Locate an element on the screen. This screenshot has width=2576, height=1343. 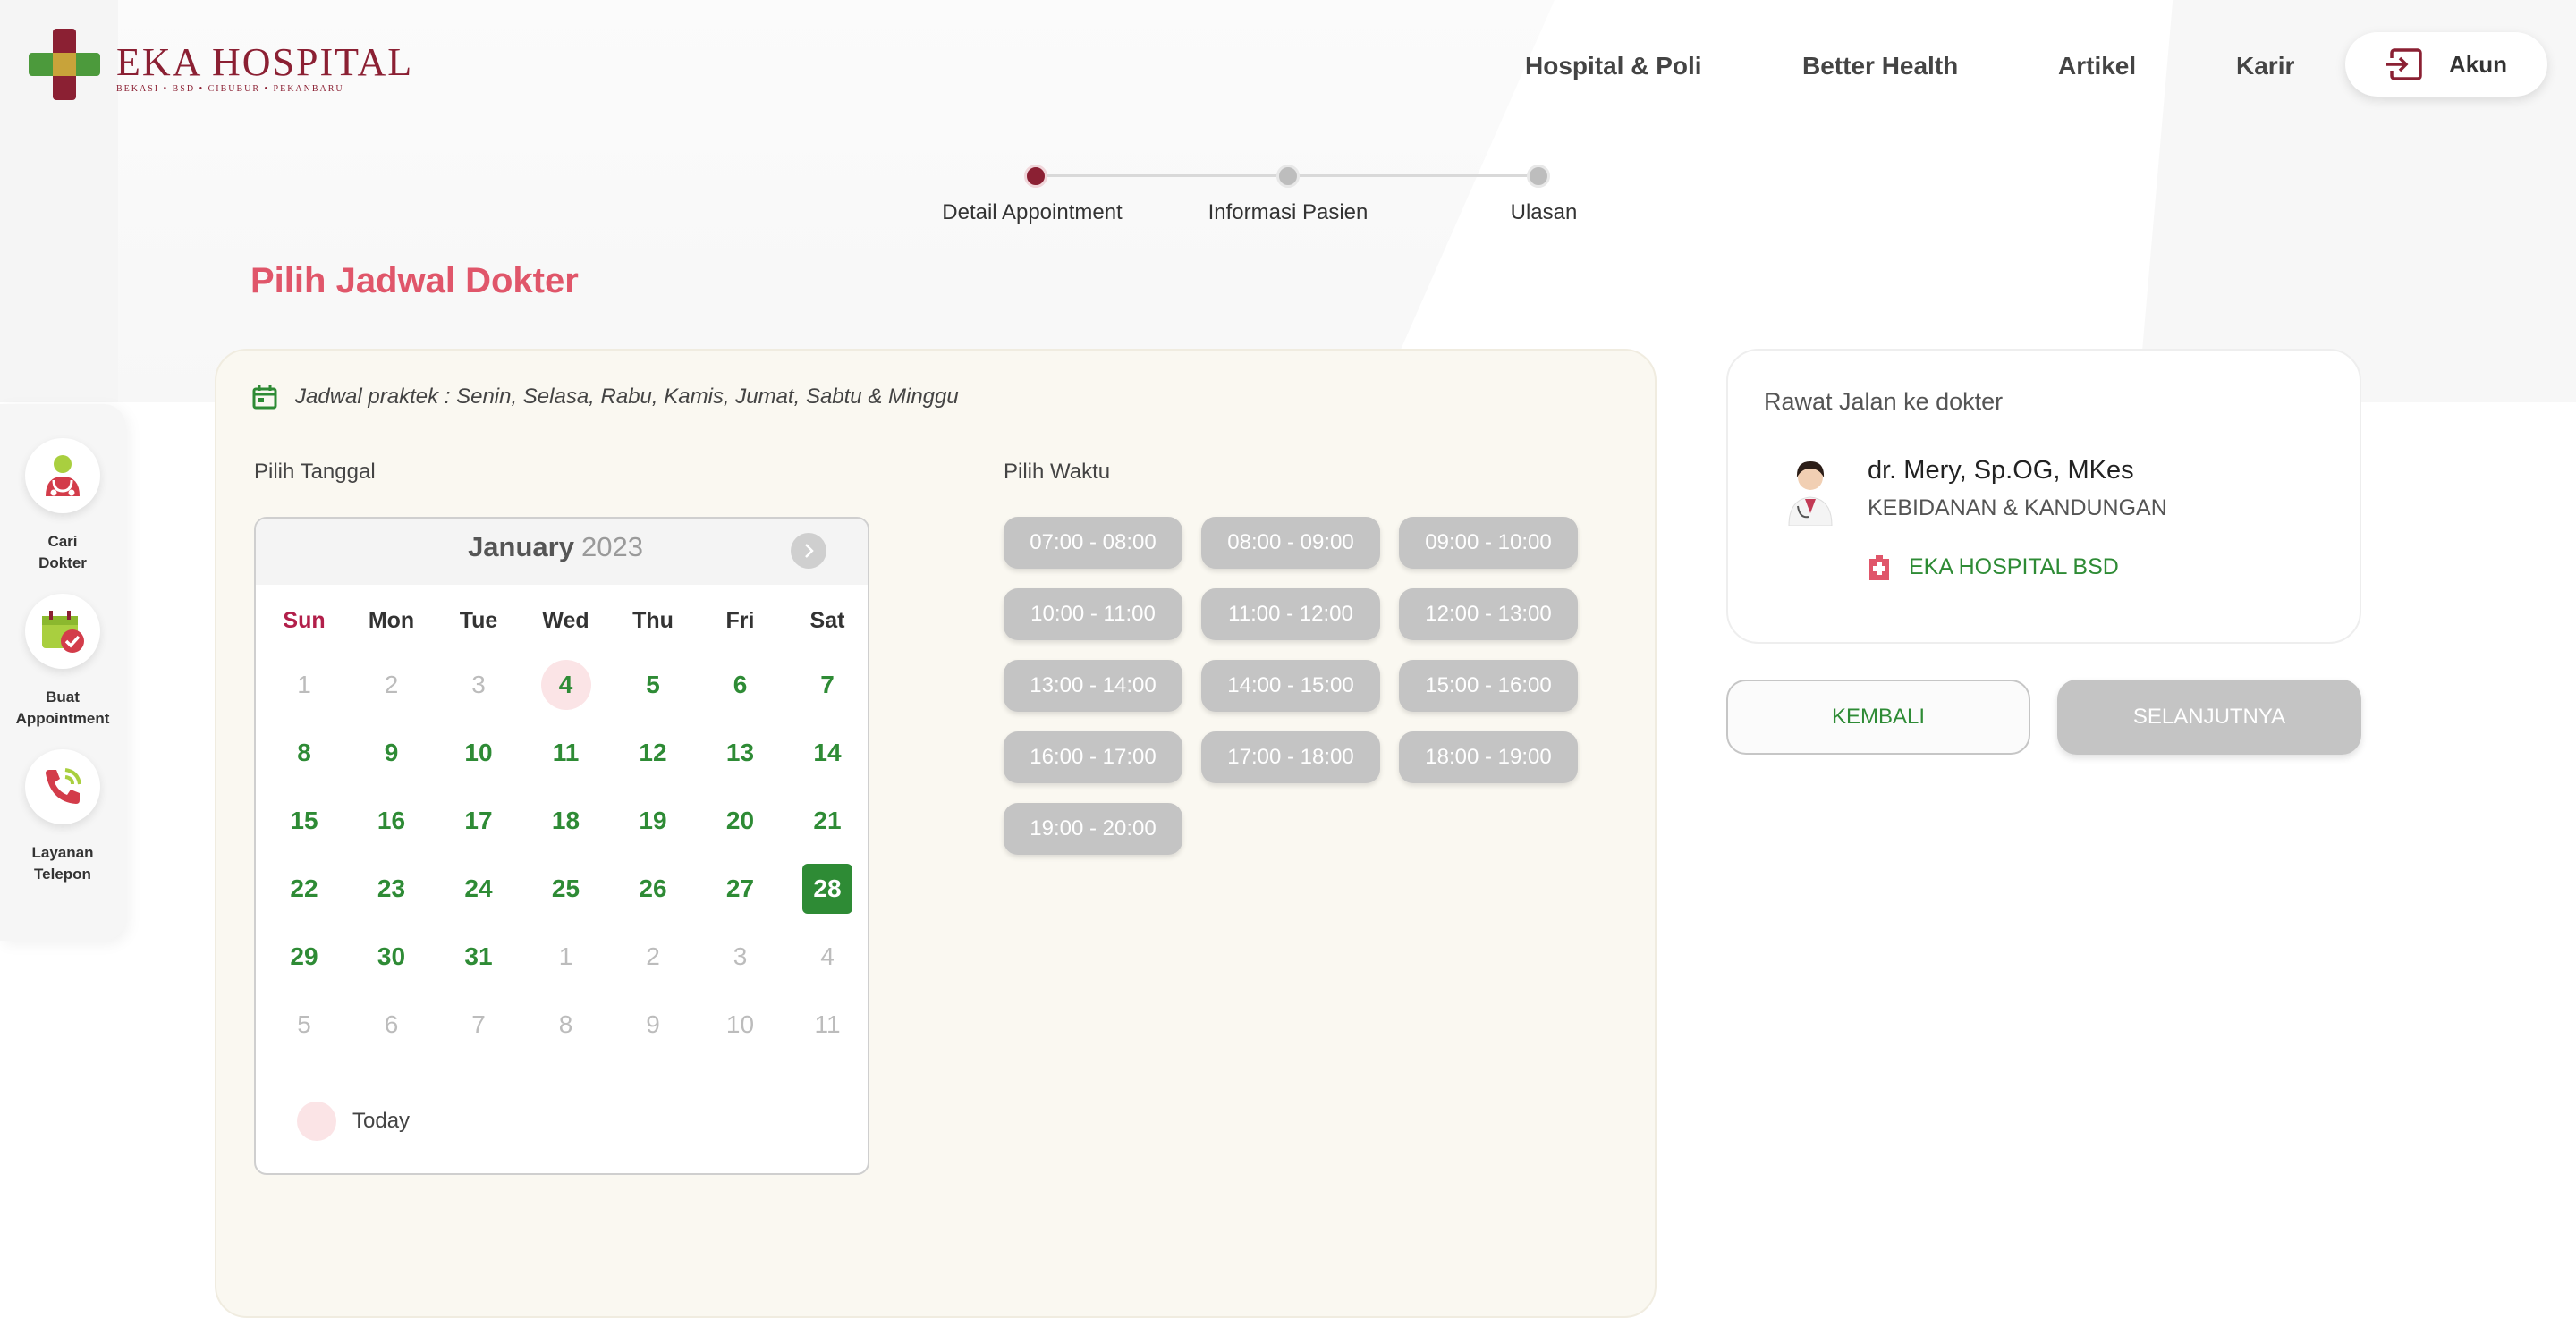
hospital-row: EKA HOSPITAL BSD is located at coordinates (1993, 567).